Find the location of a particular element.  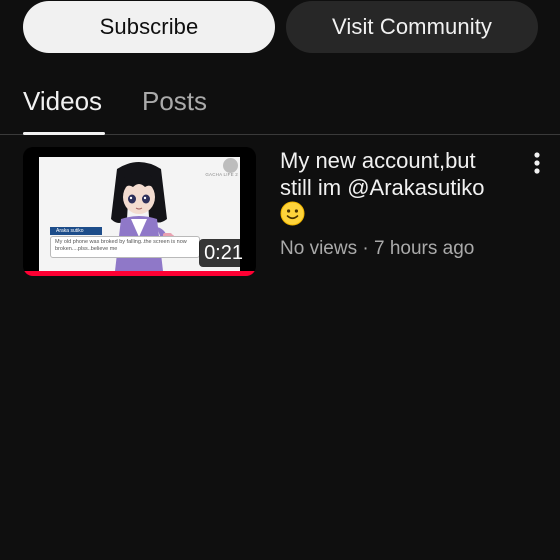

visit-community-button: Visit Community is located at coordinates (412, 27).